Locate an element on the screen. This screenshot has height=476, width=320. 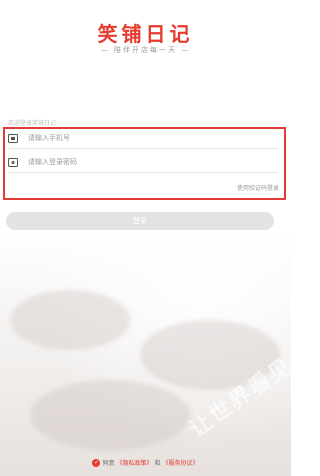
password-field is located at coordinates (143, 162).